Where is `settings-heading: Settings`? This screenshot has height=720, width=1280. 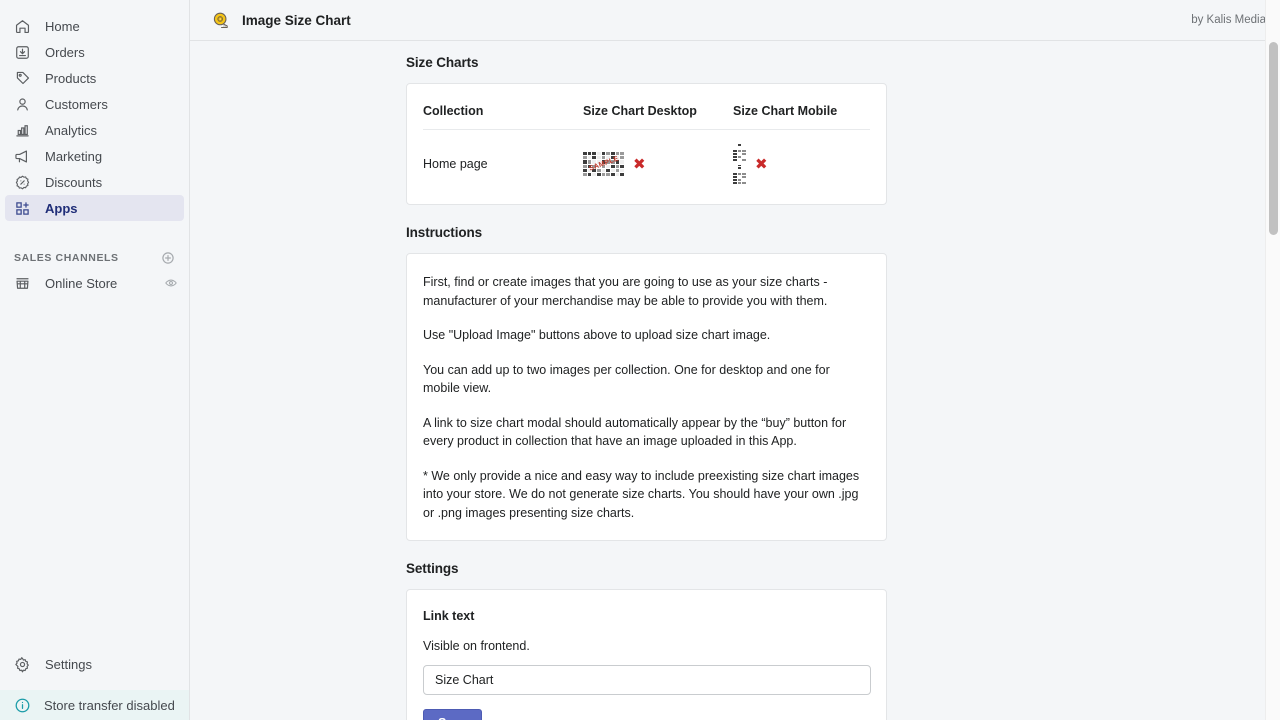 settings-heading: Settings is located at coordinates (432, 568).